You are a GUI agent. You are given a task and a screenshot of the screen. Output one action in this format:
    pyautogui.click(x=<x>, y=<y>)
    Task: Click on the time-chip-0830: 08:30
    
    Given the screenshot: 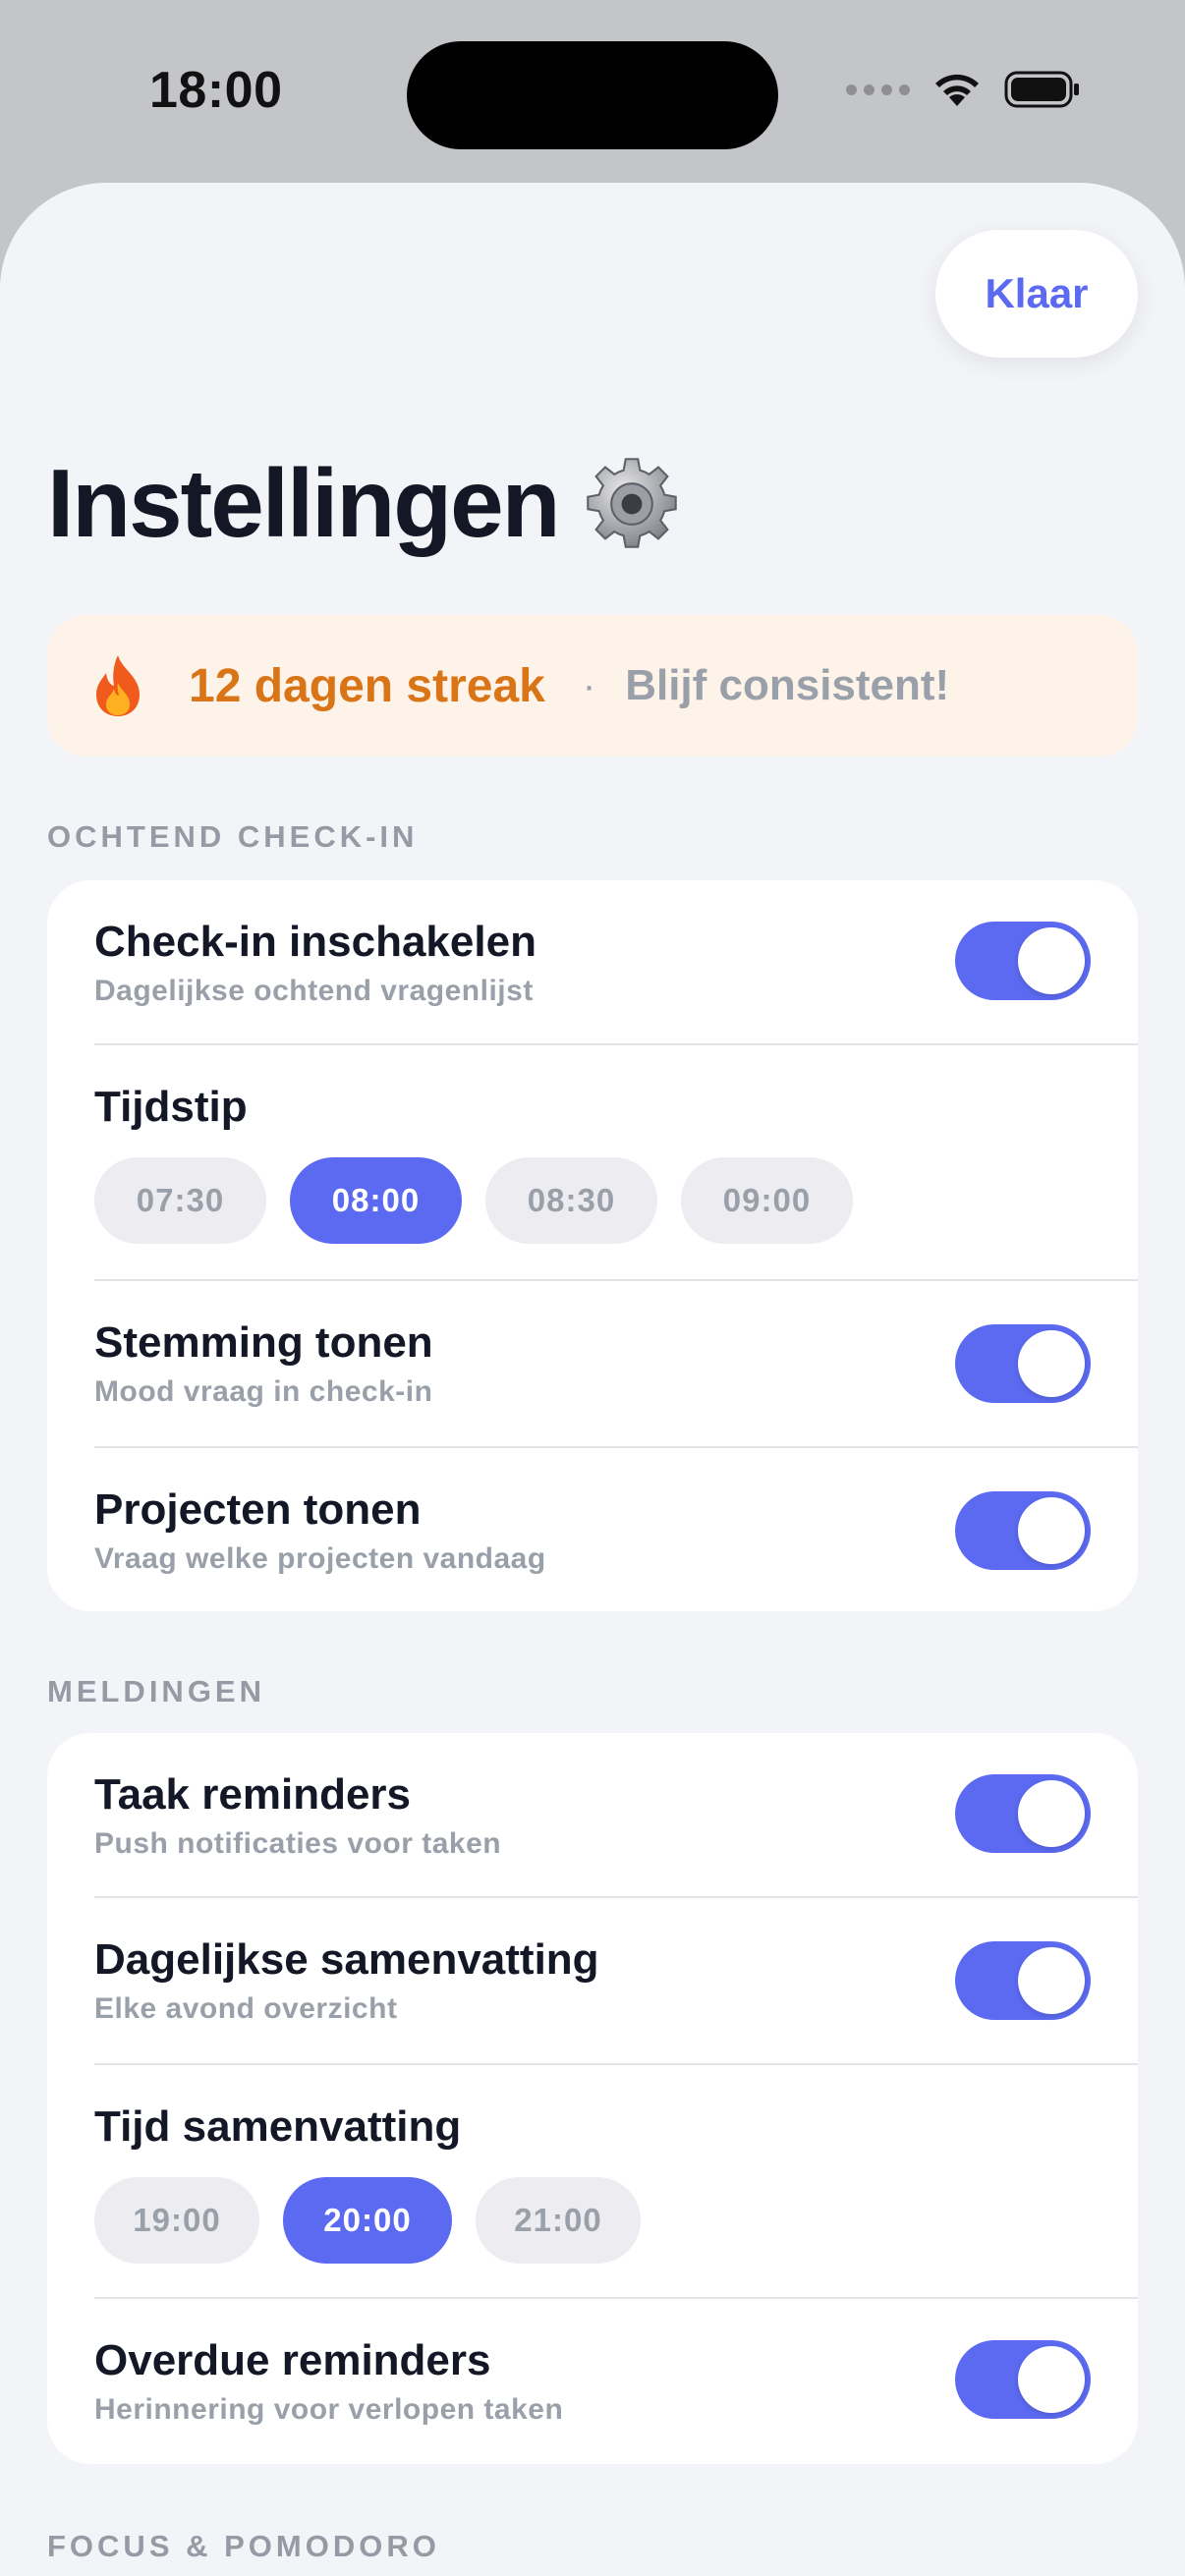 What is the action you would take?
    pyautogui.click(x=571, y=1200)
    